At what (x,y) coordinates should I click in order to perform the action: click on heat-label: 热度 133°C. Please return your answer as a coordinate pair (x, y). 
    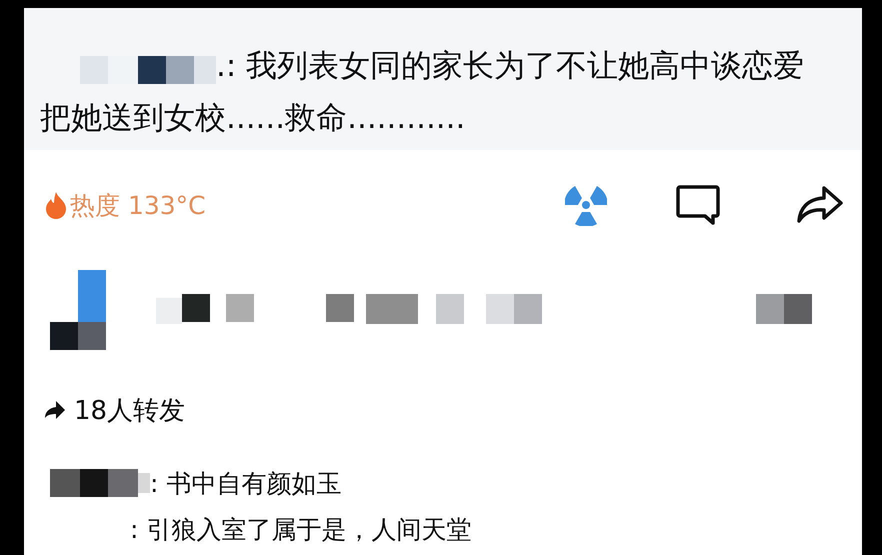
    Looking at the image, I should click on (138, 206).